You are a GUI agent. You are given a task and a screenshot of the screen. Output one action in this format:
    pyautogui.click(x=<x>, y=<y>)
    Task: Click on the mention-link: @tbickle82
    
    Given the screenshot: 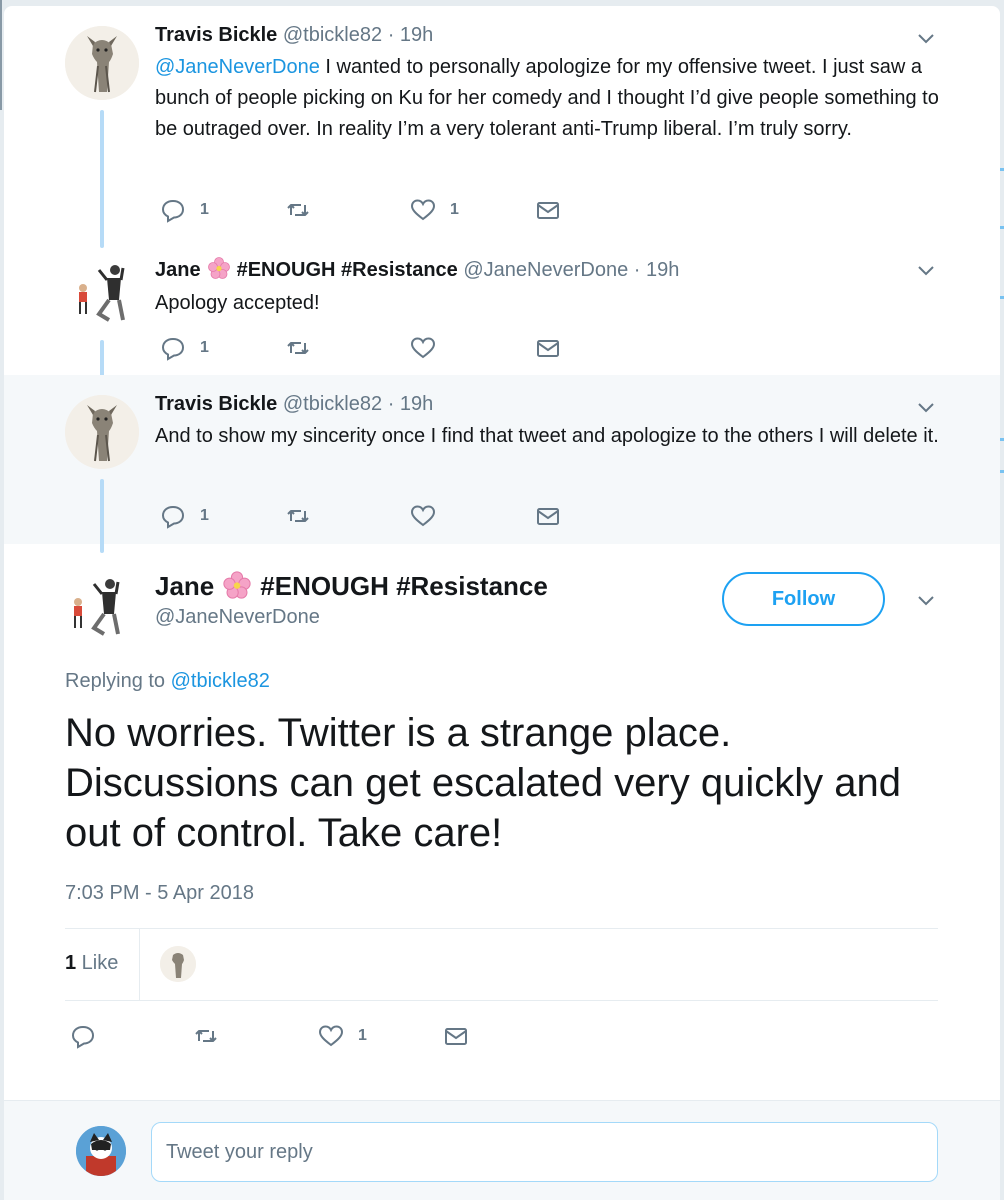 What is the action you would take?
    pyautogui.click(x=220, y=681)
    